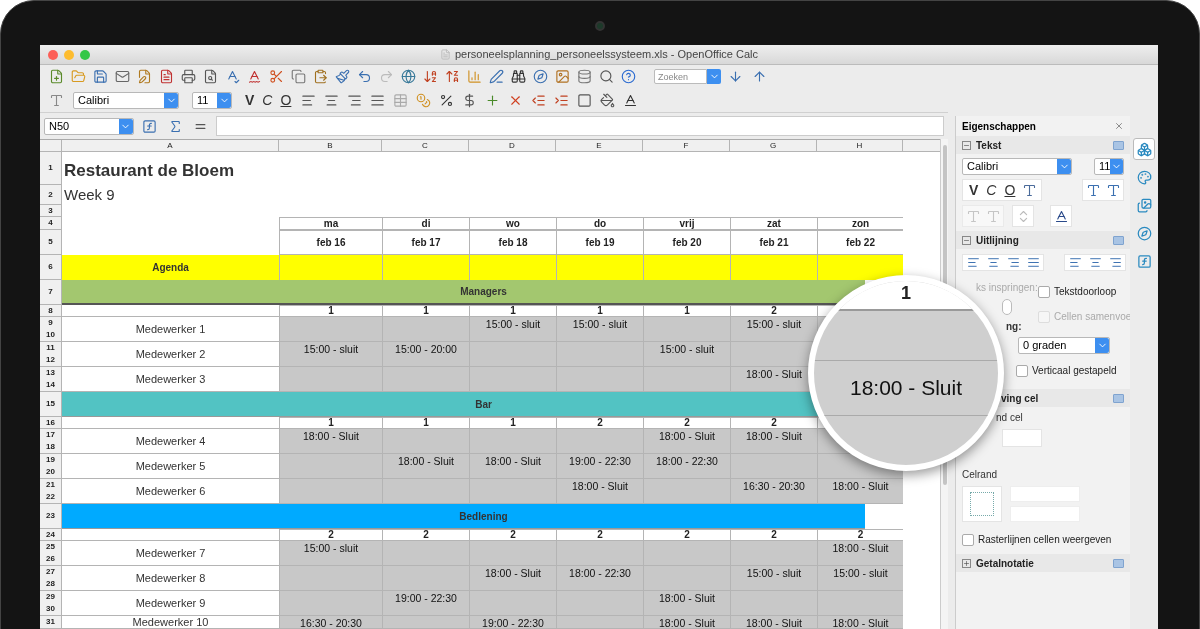  What do you see at coordinates (50, 311) in the screenshot?
I see `row-number: 8` at bounding box center [50, 311].